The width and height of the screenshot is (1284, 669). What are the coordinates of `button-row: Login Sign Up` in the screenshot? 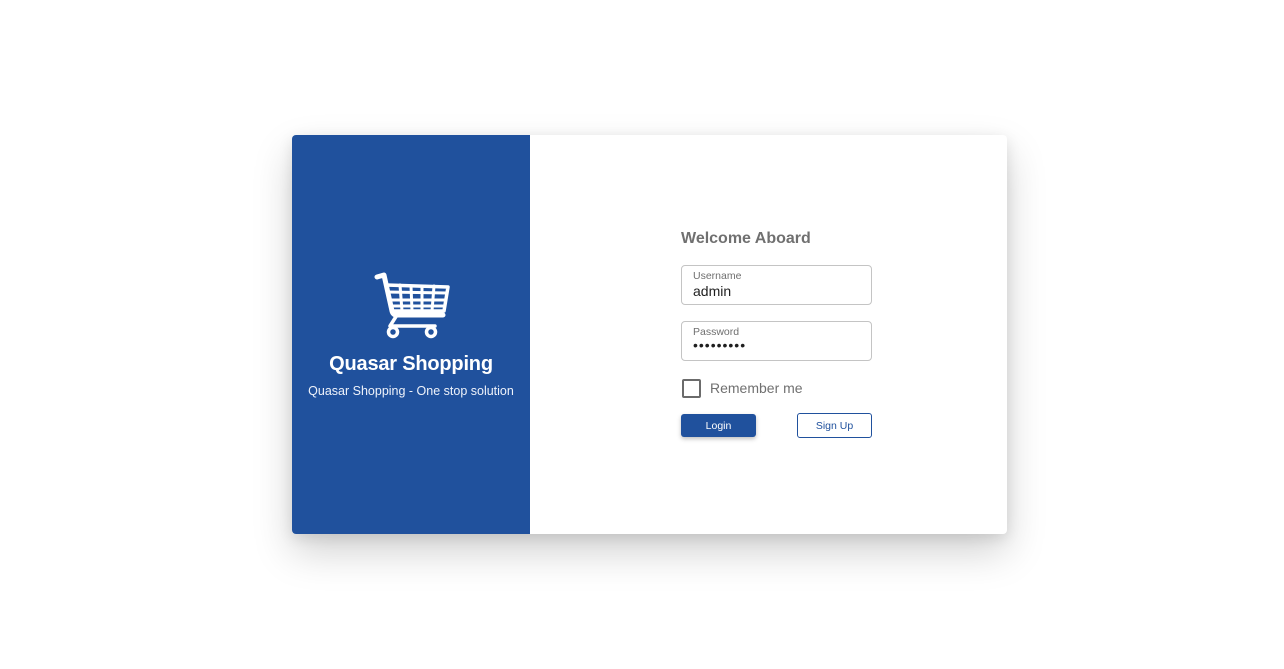 It's located at (776, 426).